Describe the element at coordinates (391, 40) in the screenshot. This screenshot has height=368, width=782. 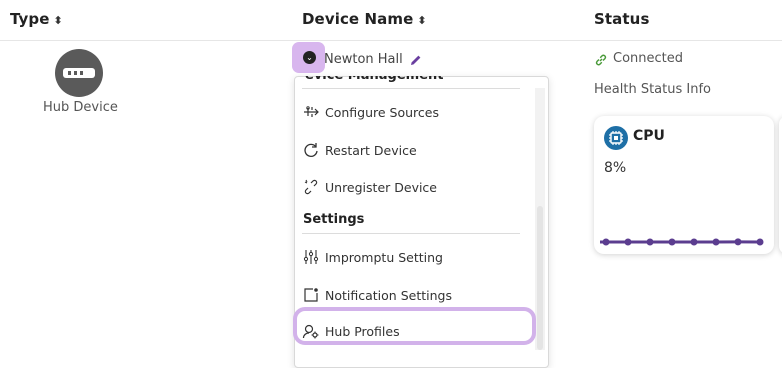
I see `header-divider` at that location.